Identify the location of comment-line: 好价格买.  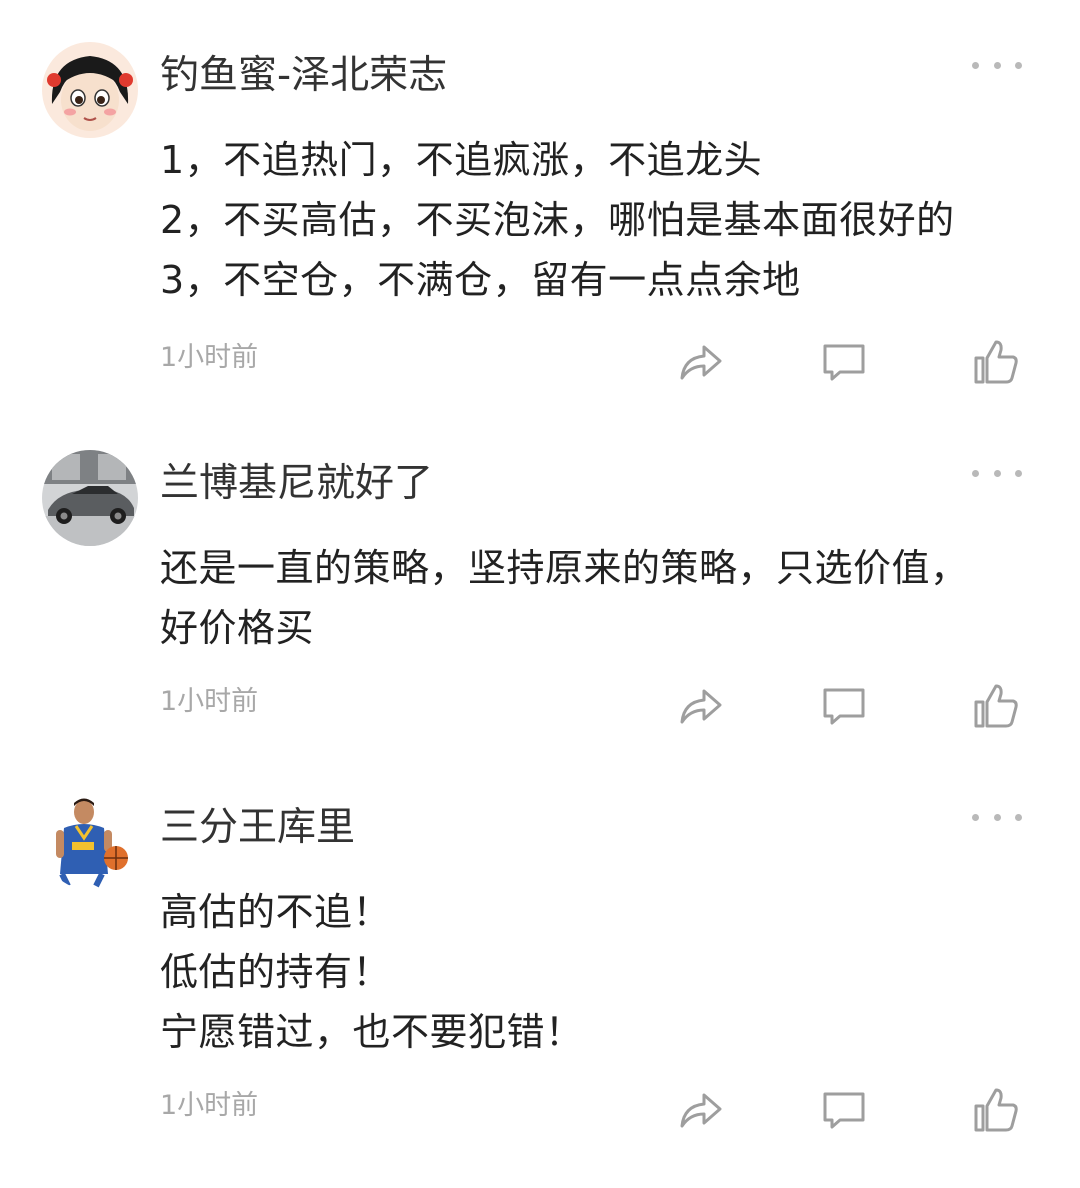
(237, 628).